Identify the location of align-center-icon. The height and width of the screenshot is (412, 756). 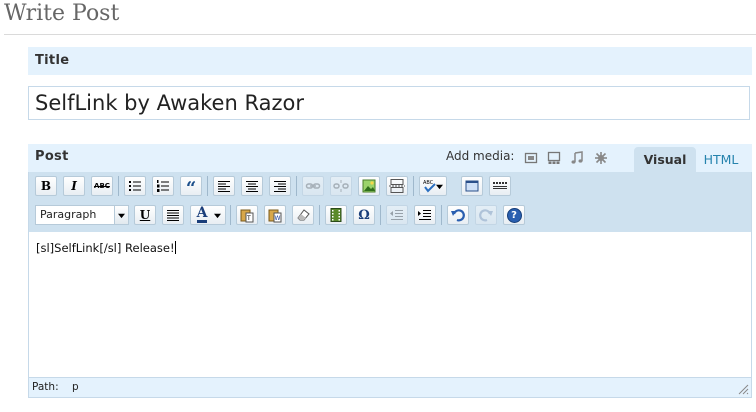
(252, 186).